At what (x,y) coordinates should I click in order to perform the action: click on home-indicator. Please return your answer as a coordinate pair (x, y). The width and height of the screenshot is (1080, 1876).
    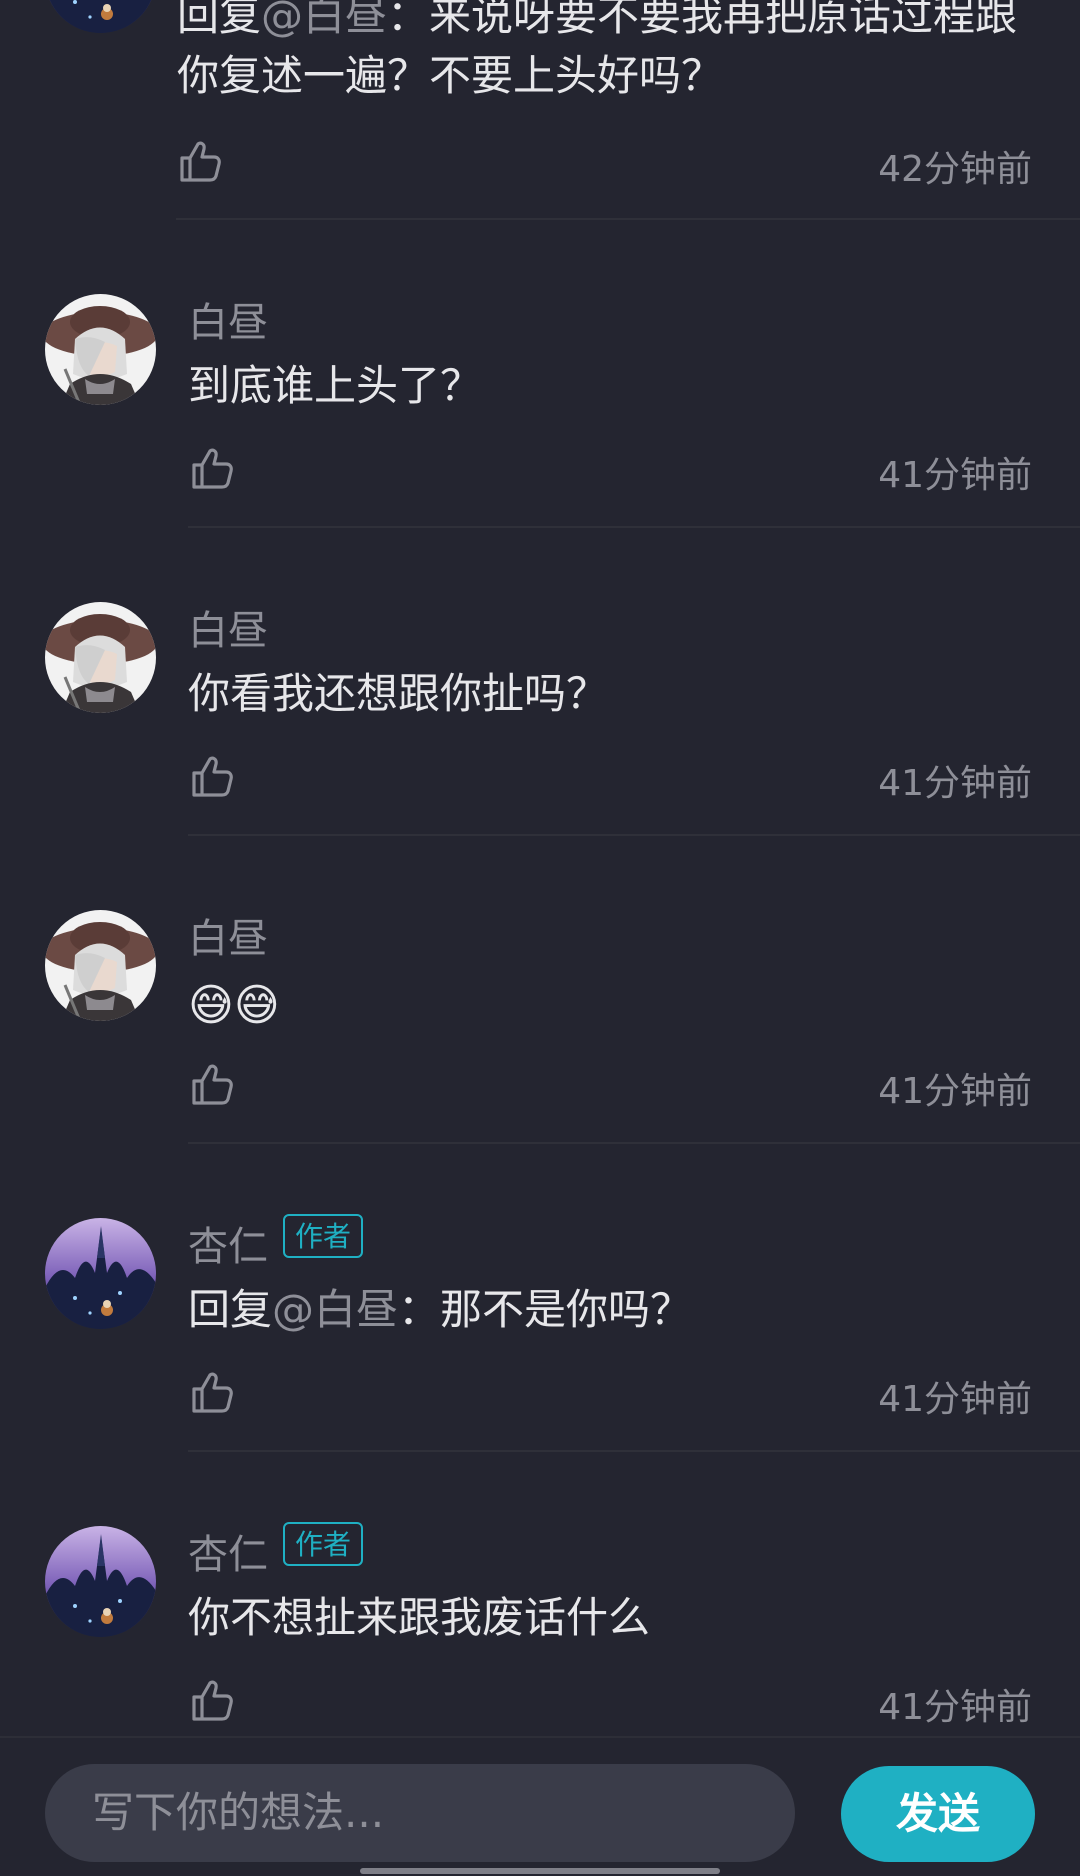
    Looking at the image, I should click on (540, 1871).